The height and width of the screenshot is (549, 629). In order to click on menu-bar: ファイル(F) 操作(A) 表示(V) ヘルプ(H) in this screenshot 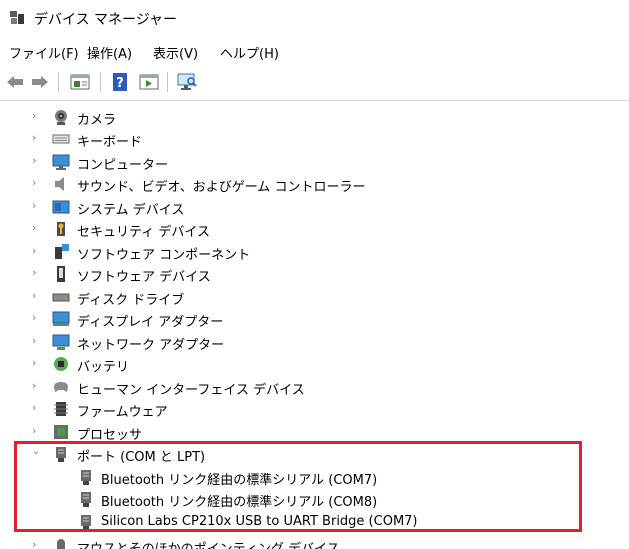, I will do `click(314, 50)`.